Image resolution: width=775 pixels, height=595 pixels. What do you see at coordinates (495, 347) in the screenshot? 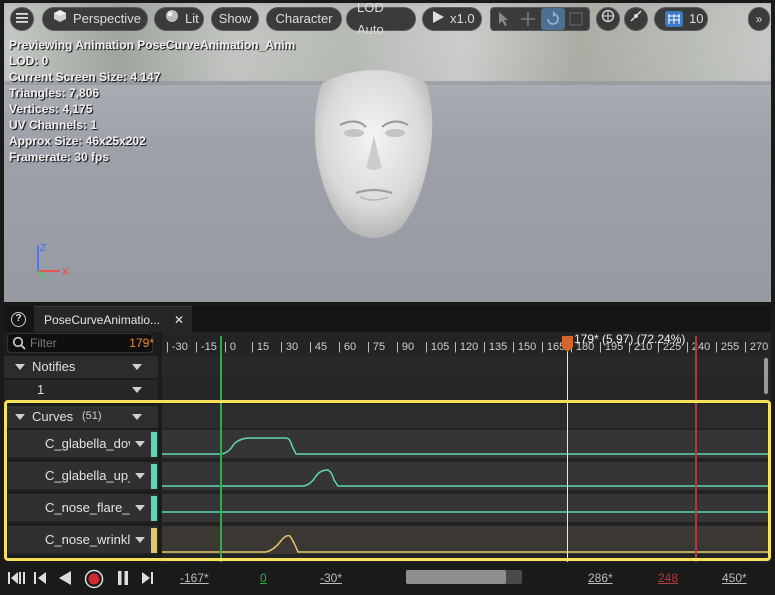
I see `ruler-tick: | 135` at bounding box center [495, 347].